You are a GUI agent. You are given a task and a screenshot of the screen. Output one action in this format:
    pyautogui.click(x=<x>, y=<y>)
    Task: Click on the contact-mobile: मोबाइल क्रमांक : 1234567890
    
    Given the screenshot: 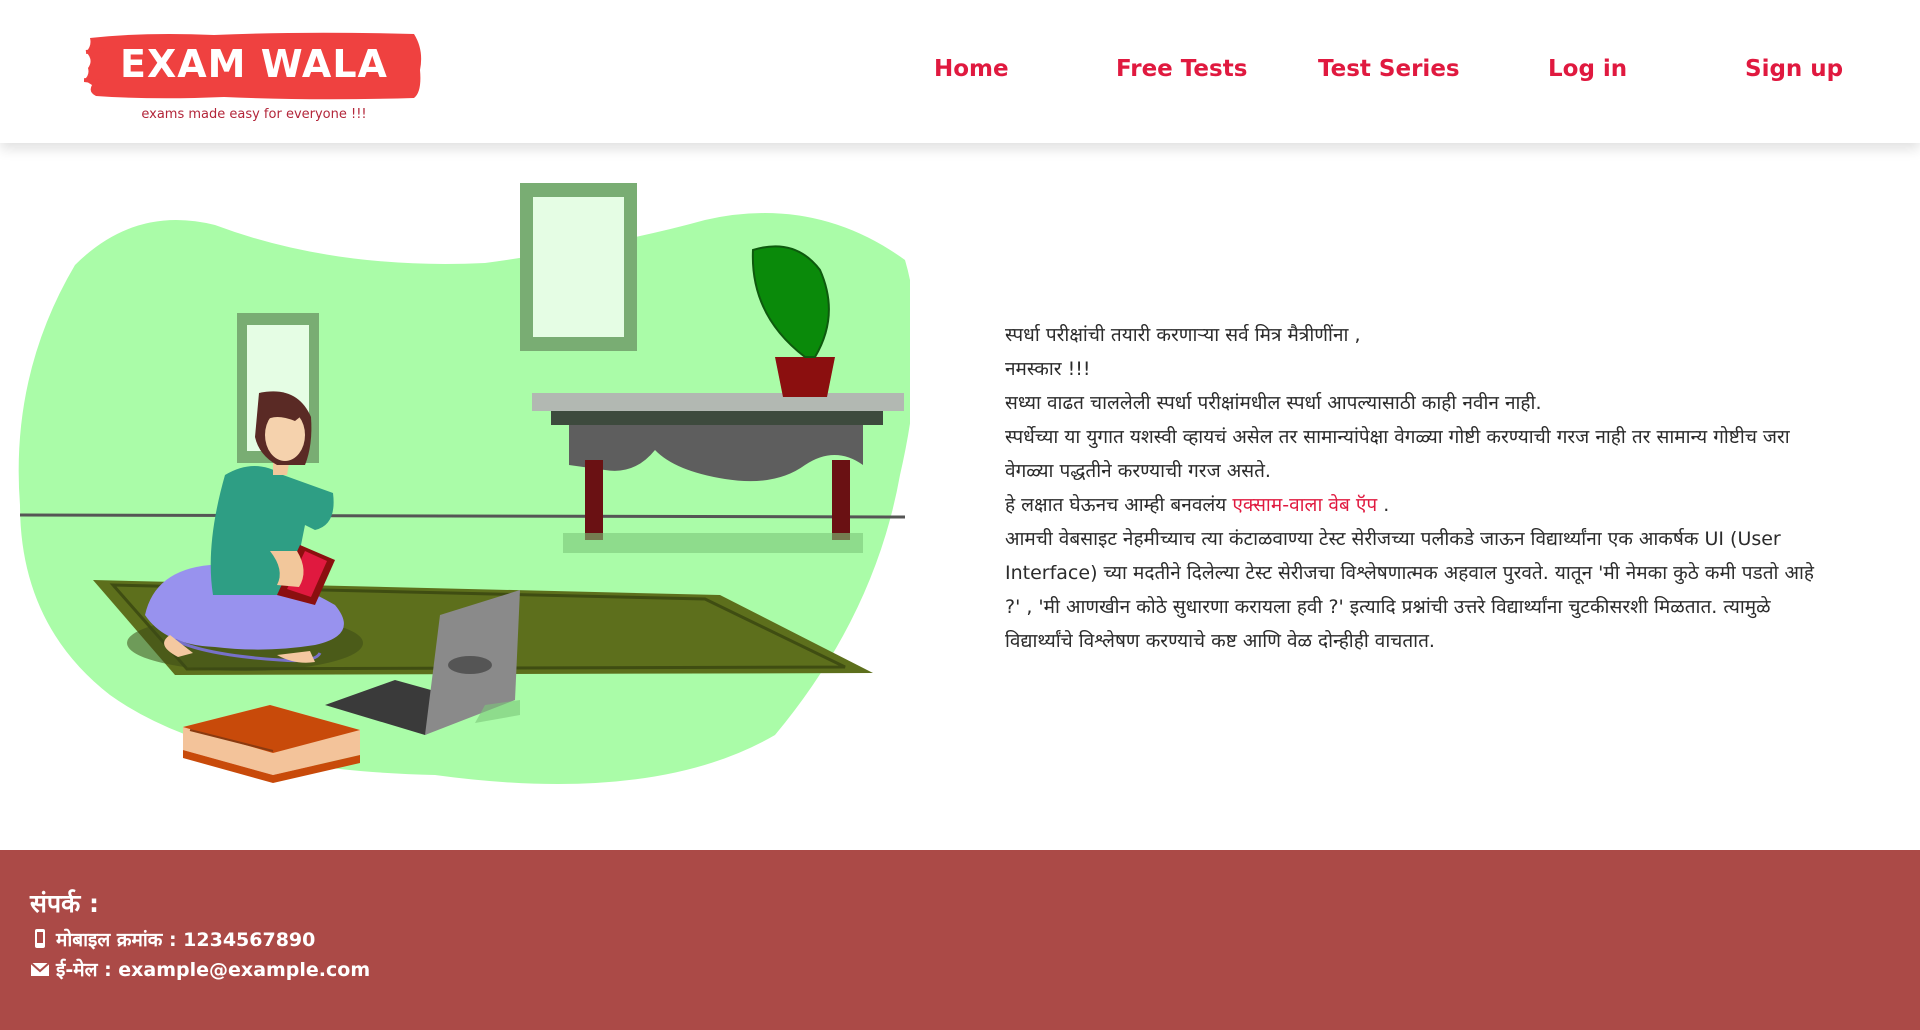 What is the action you would take?
    pyautogui.click(x=172, y=939)
    